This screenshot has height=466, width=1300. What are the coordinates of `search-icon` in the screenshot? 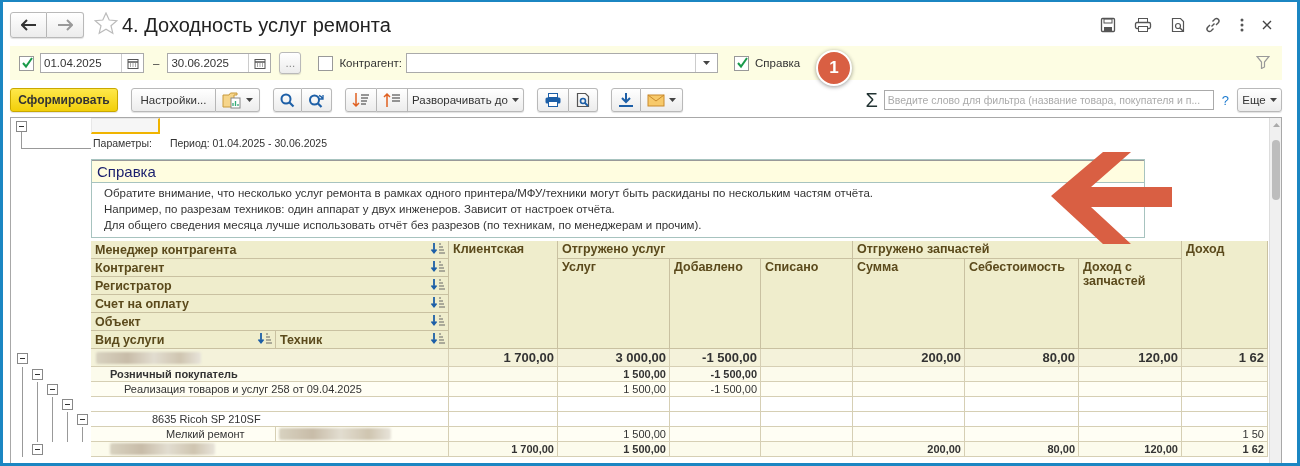 It's located at (287, 100).